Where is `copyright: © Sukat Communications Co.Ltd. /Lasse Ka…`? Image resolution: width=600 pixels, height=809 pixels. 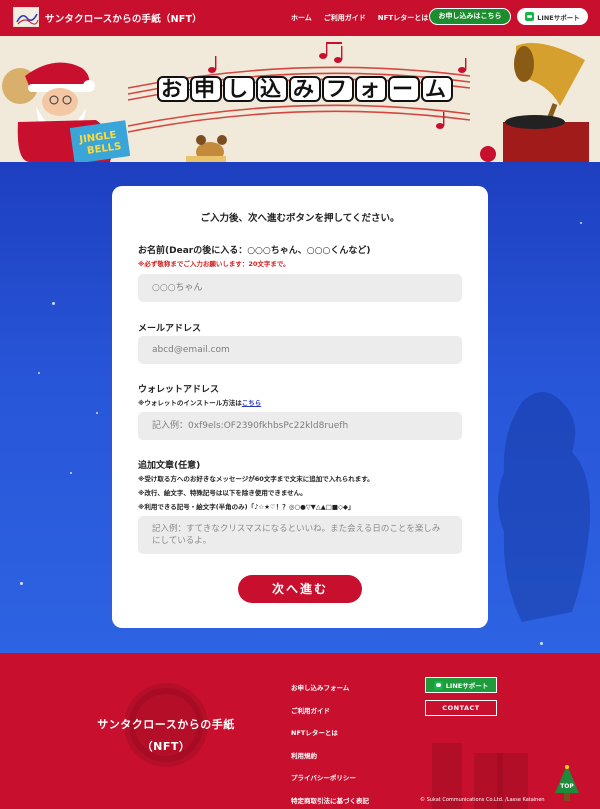 copyright: © Sukat Communications Co.Ltd. /Lasse Ka… is located at coordinates (482, 800).